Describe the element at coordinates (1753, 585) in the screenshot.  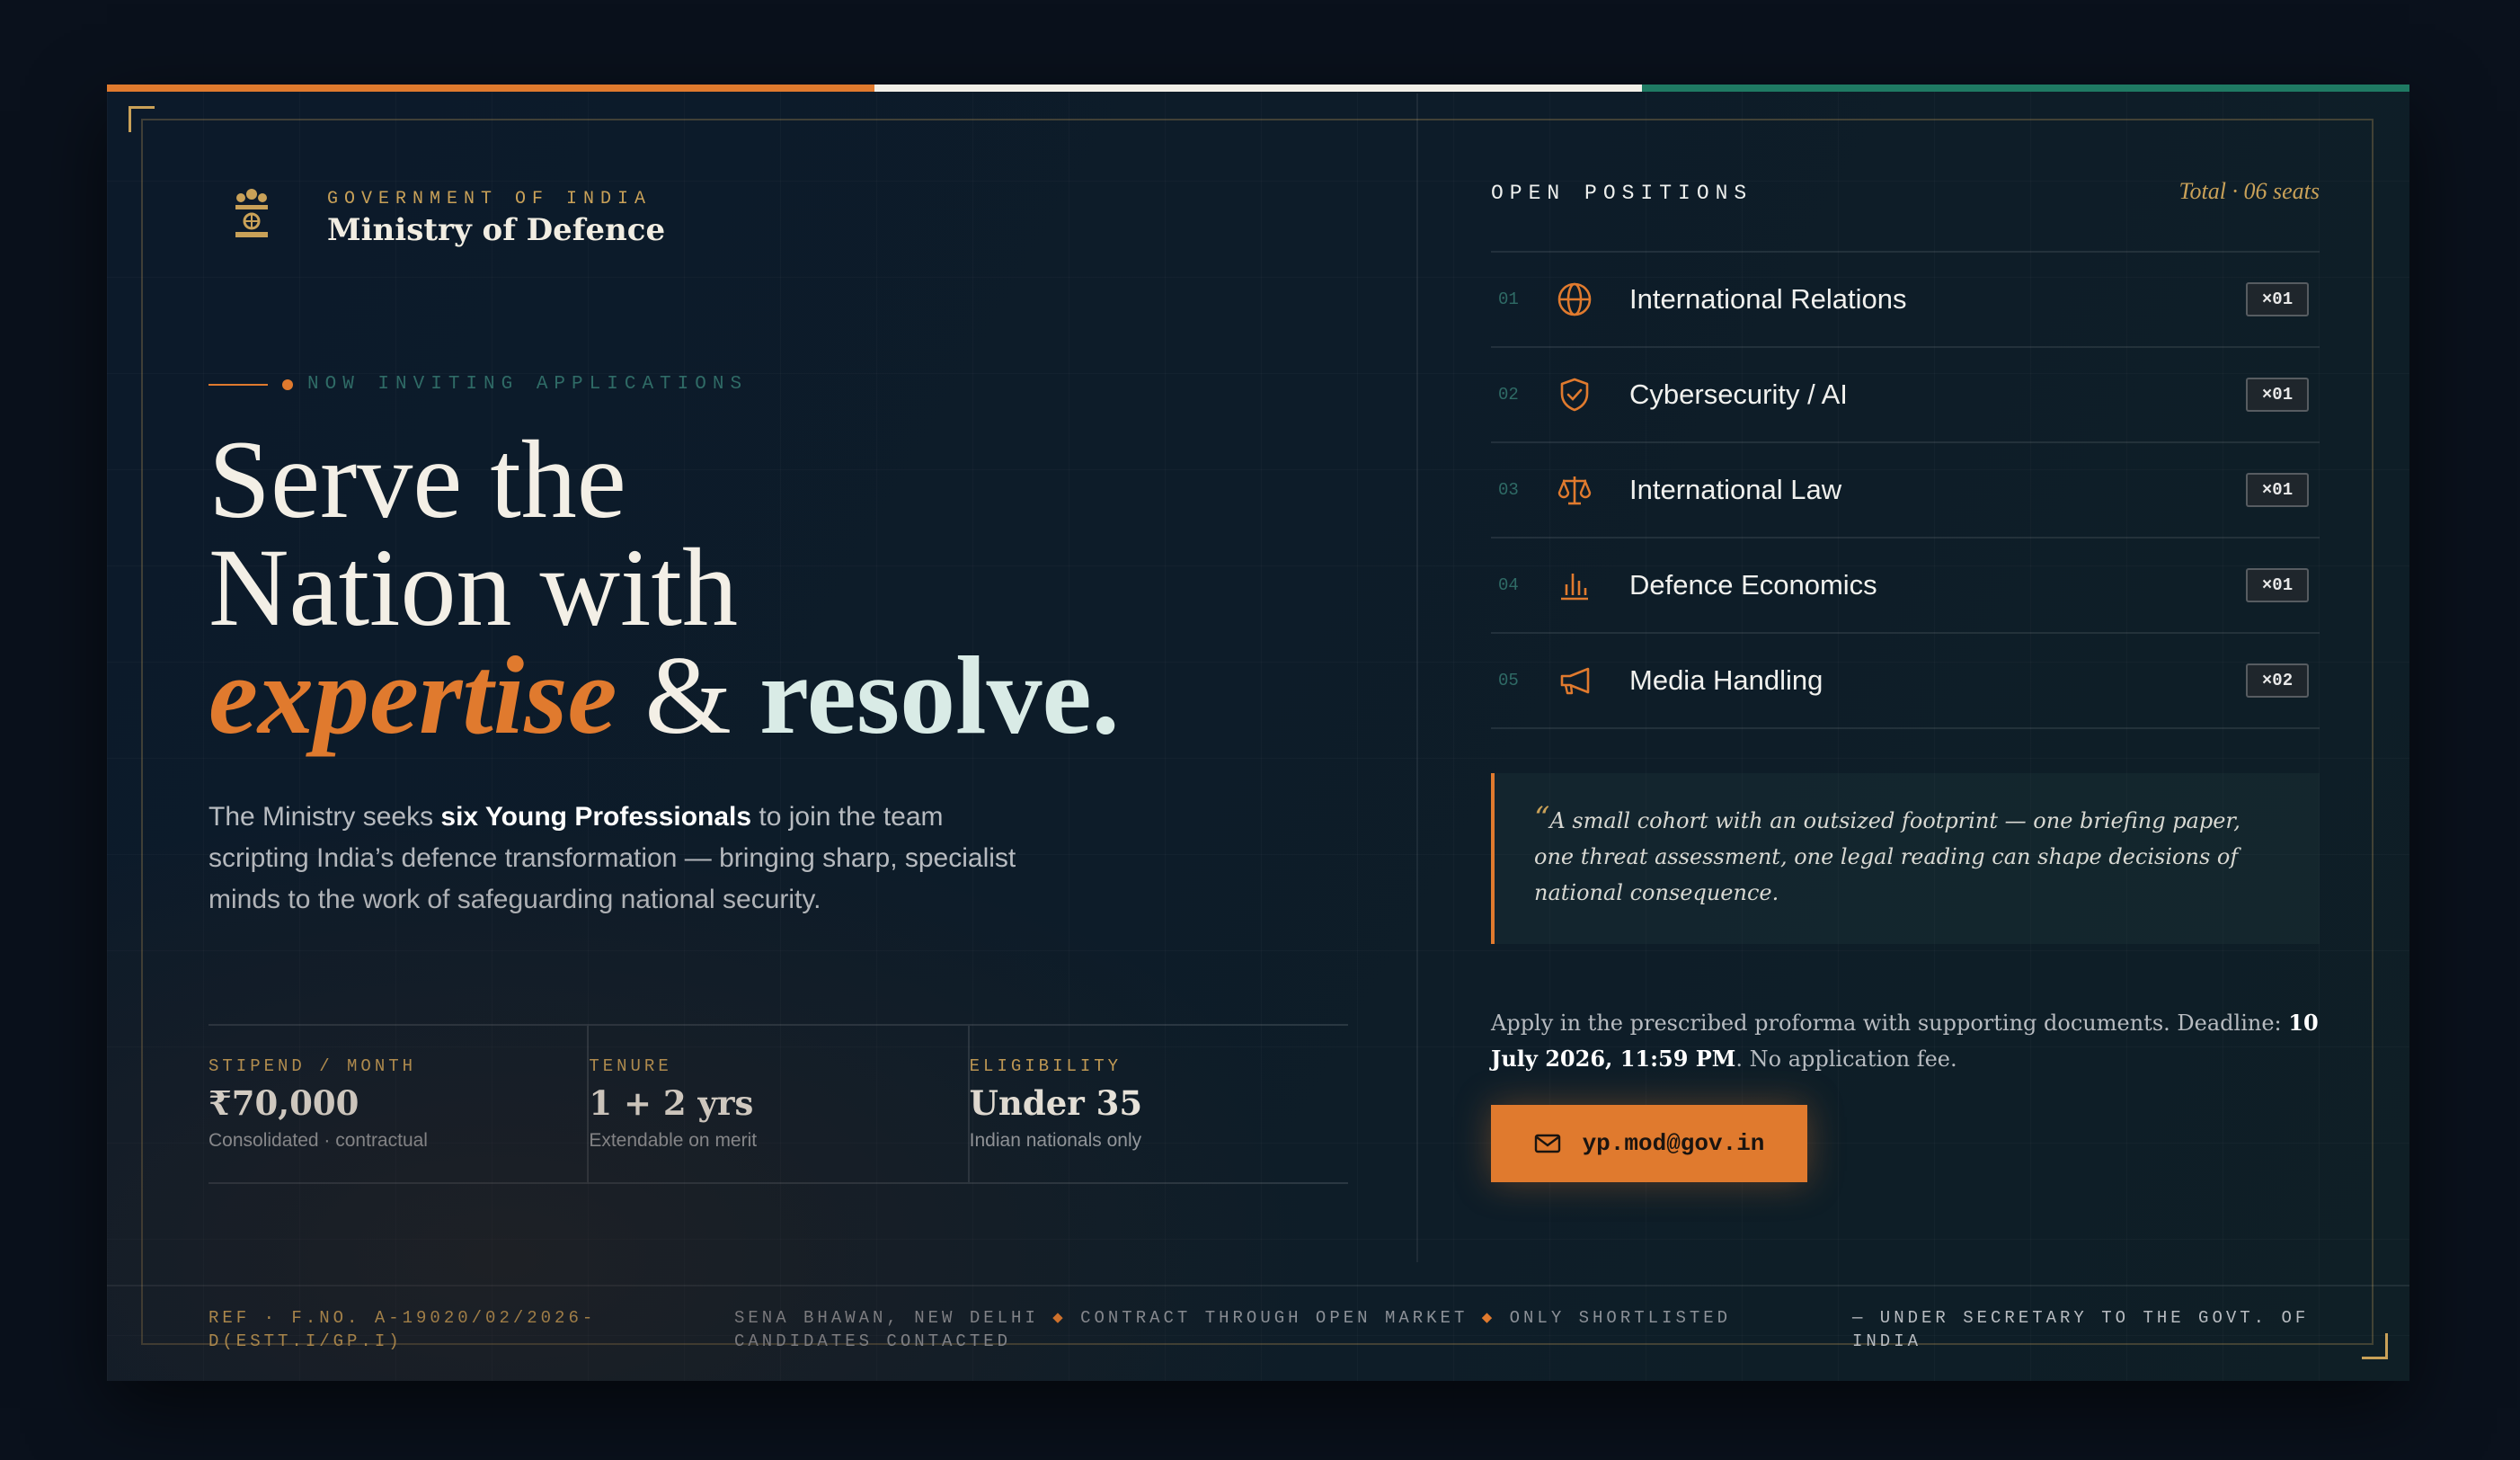
I see `position-label: Defence Economics` at that location.